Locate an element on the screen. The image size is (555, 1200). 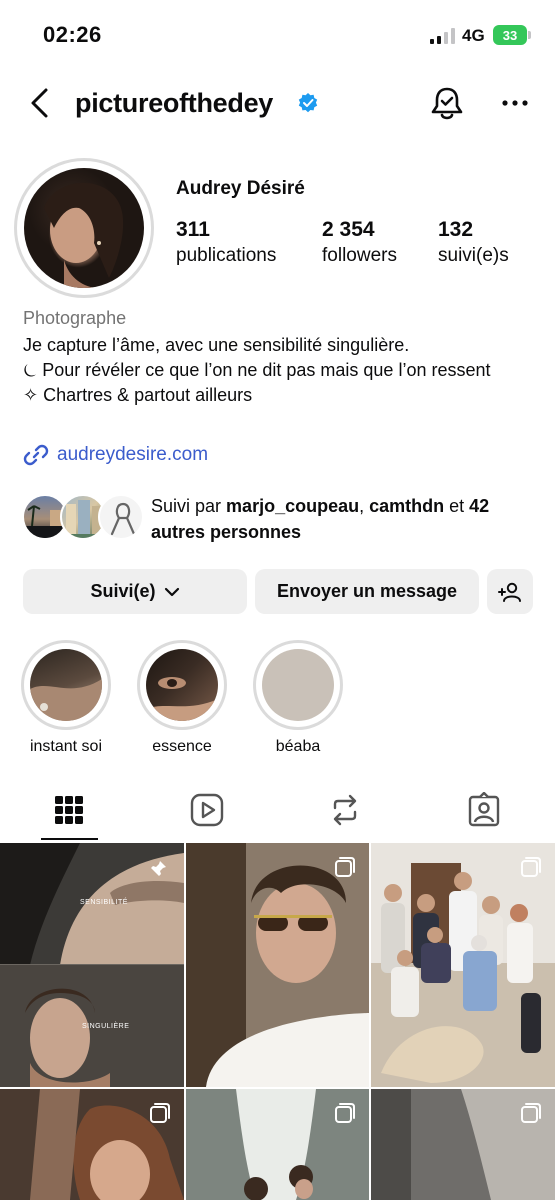
mutual-avatar is located at coordinates (121, 517).